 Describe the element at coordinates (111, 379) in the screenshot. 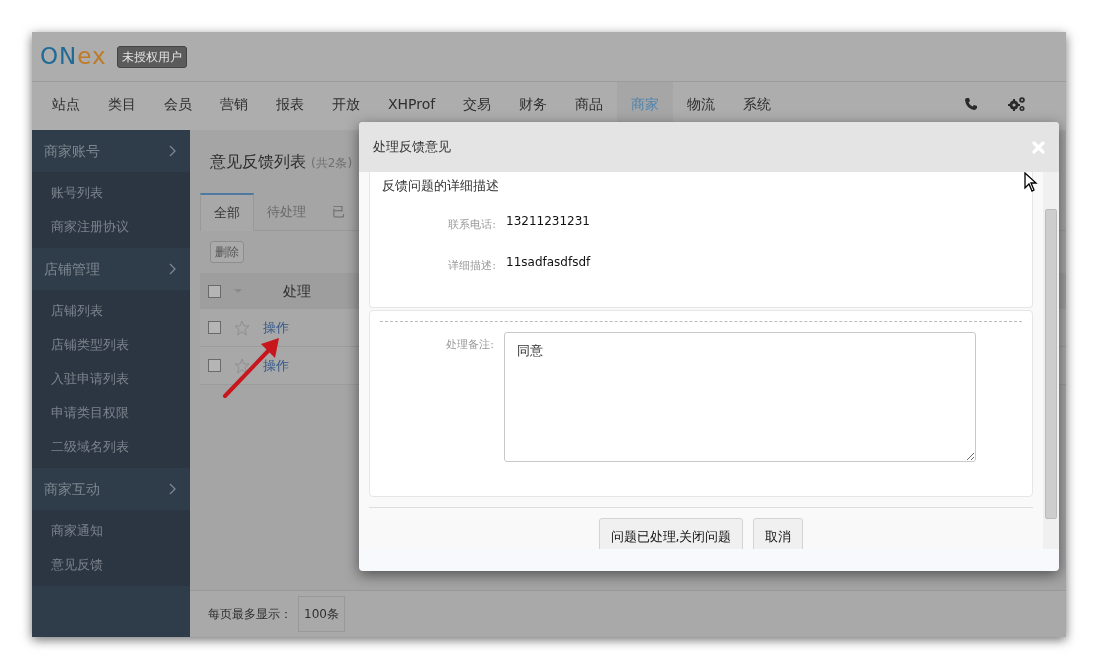

I see `sidebar-item: 入驻申请列表` at that location.